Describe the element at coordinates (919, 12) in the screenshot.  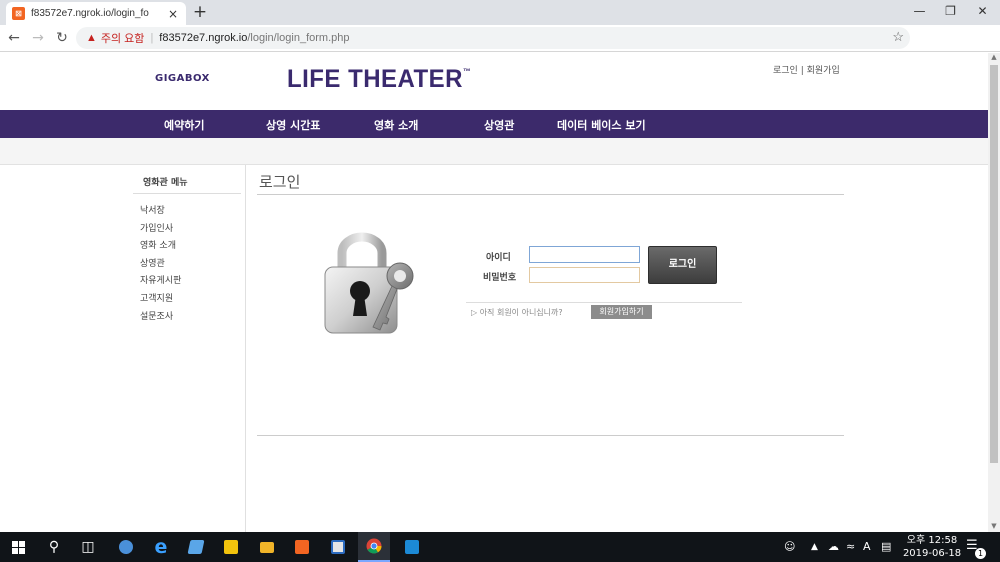
I see `minimize-button: —` at that location.